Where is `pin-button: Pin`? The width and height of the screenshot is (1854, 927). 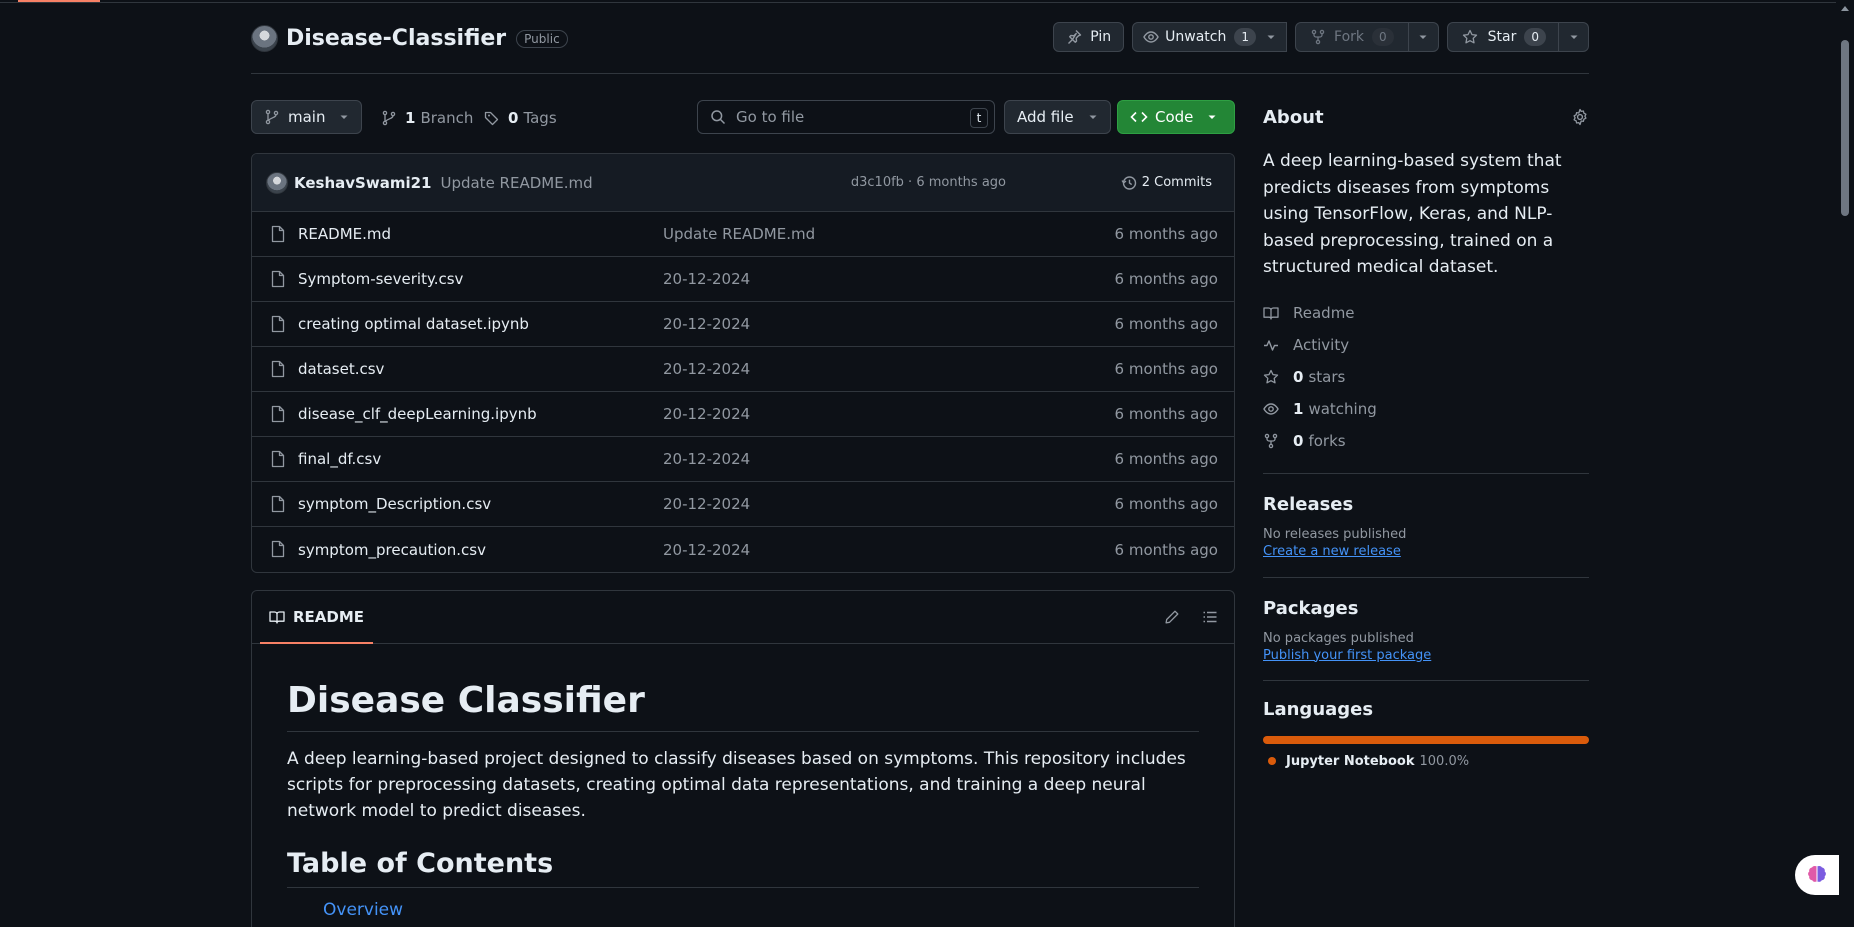 pin-button: Pin is located at coordinates (1089, 37).